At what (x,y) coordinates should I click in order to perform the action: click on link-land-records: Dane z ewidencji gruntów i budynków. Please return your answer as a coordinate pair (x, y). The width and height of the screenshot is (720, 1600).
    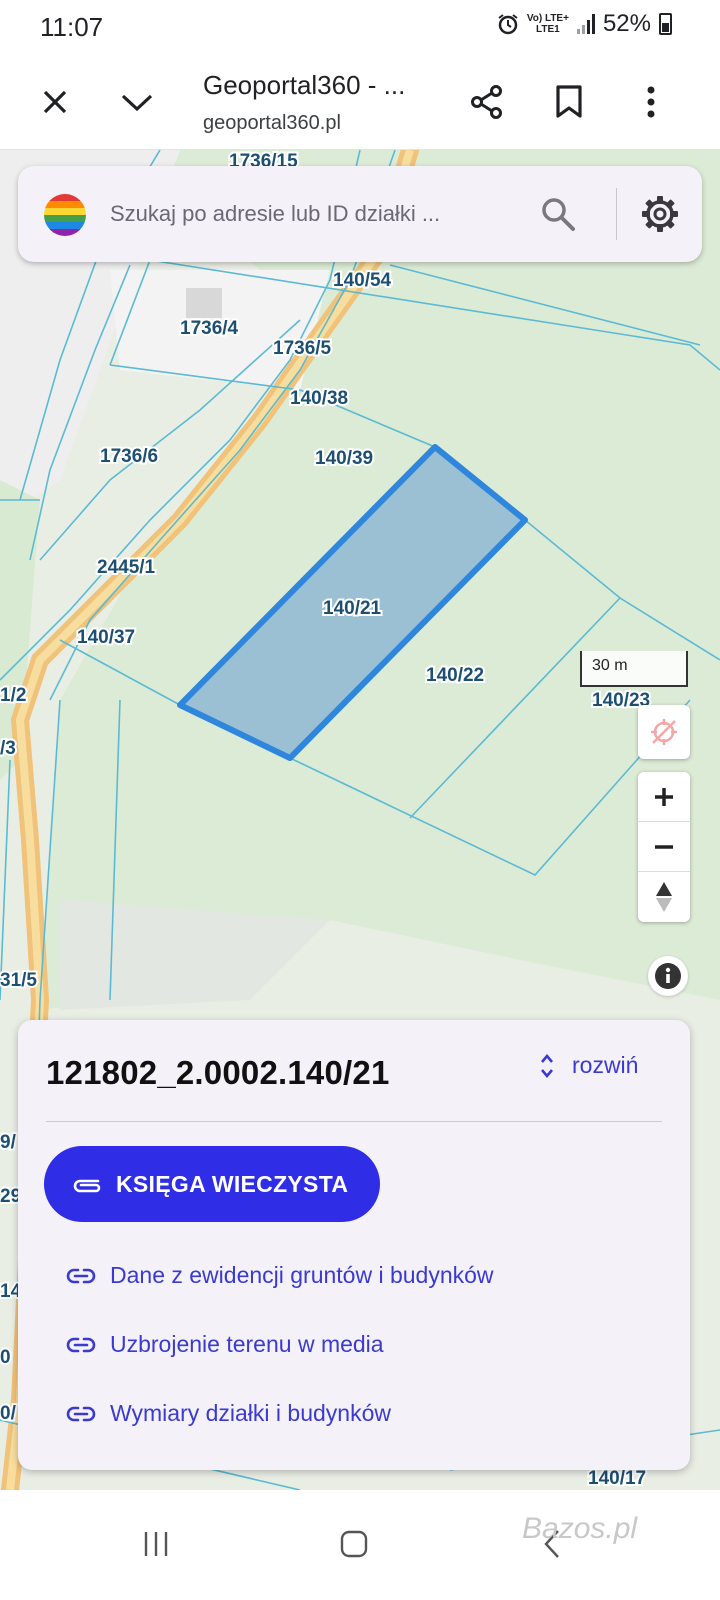
    Looking at the image, I should click on (280, 1275).